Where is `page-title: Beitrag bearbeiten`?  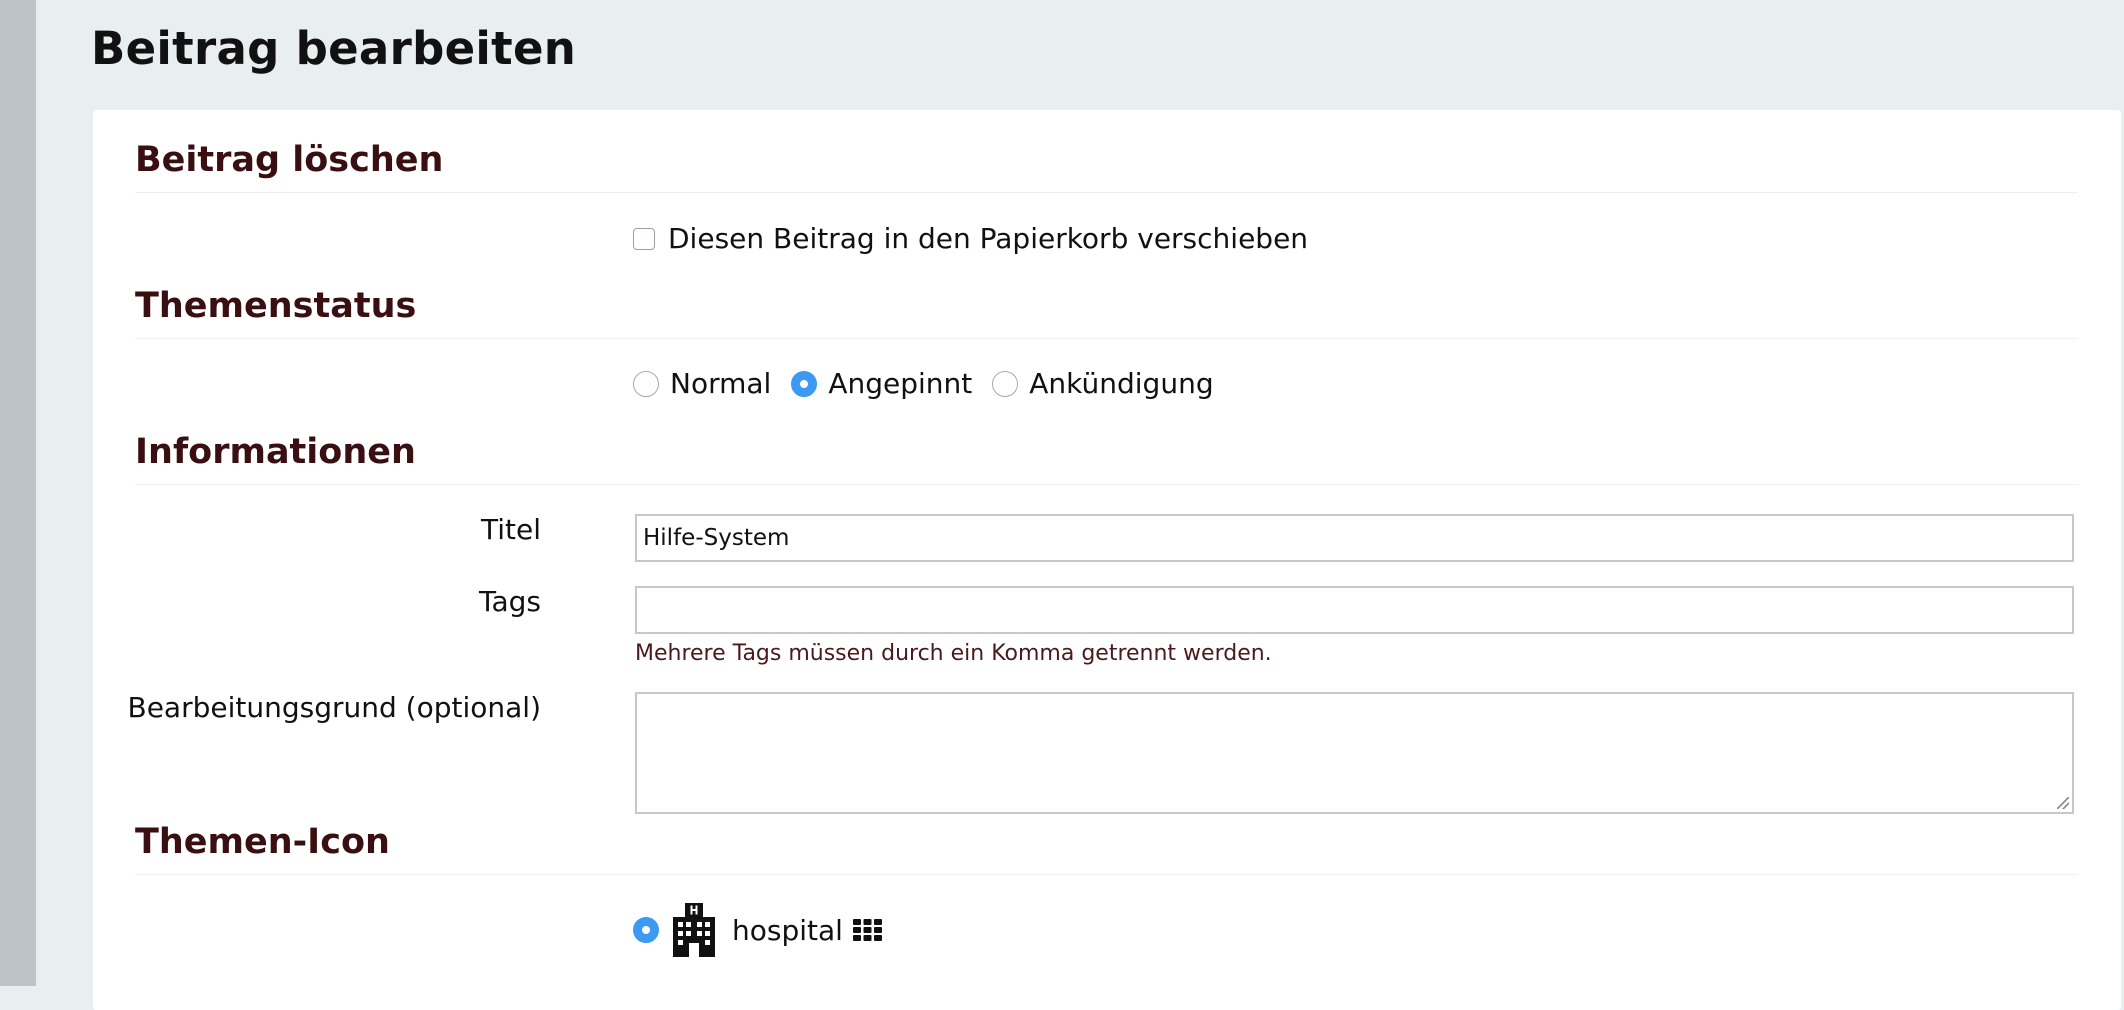 page-title: Beitrag bearbeiten is located at coordinates (334, 48).